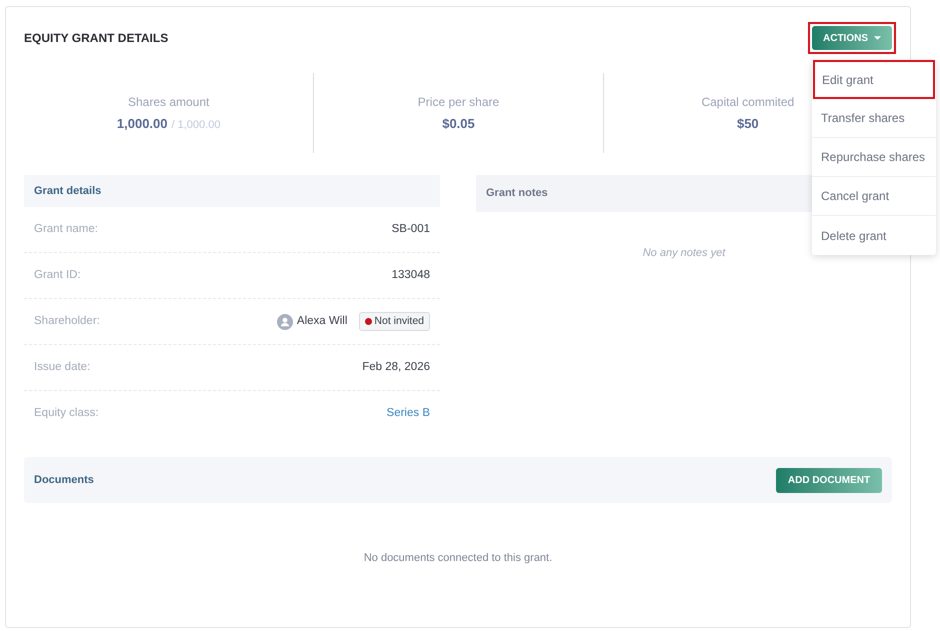 This screenshot has width=940, height=631. Describe the element at coordinates (874, 118) in the screenshot. I see `menu-item: Transfer shares` at that location.